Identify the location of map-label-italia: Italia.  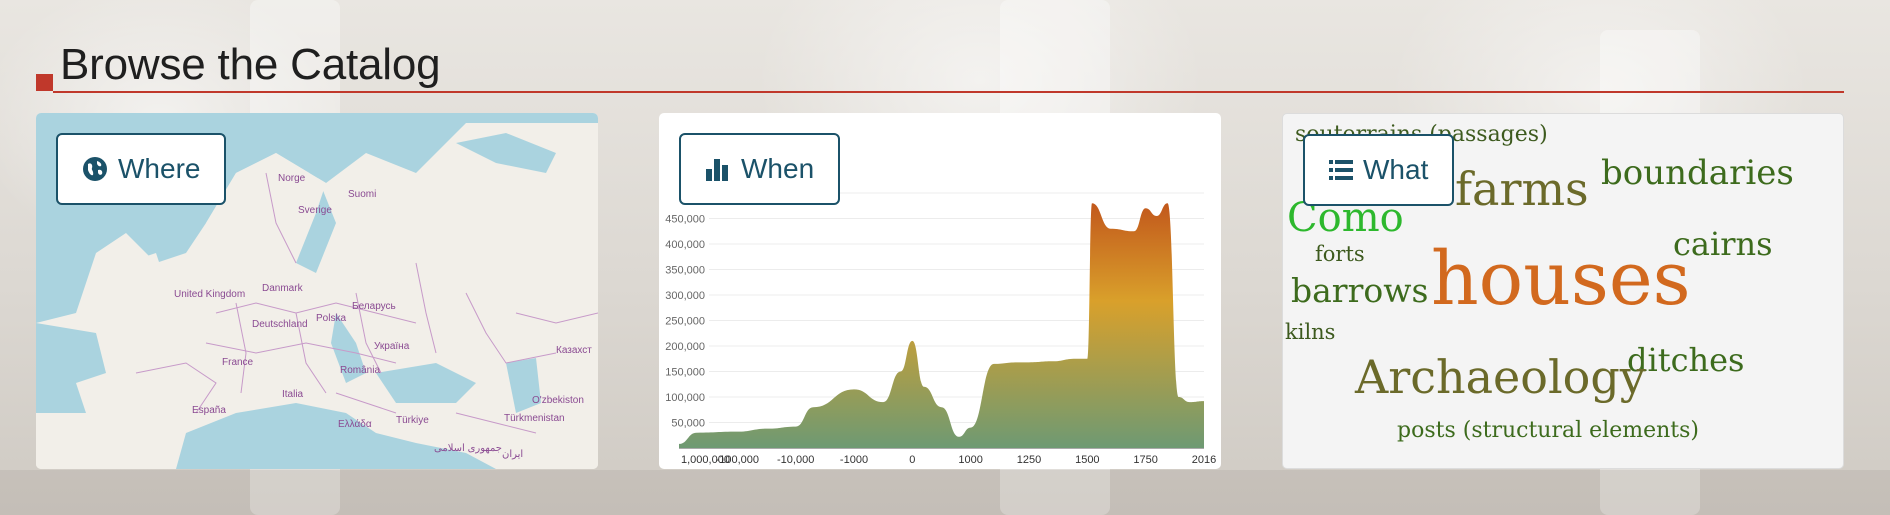
(293, 394).